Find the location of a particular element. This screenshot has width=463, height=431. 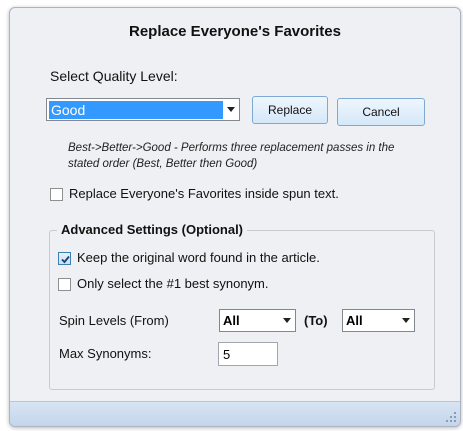

spin-from-value: All is located at coordinates (231, 320).